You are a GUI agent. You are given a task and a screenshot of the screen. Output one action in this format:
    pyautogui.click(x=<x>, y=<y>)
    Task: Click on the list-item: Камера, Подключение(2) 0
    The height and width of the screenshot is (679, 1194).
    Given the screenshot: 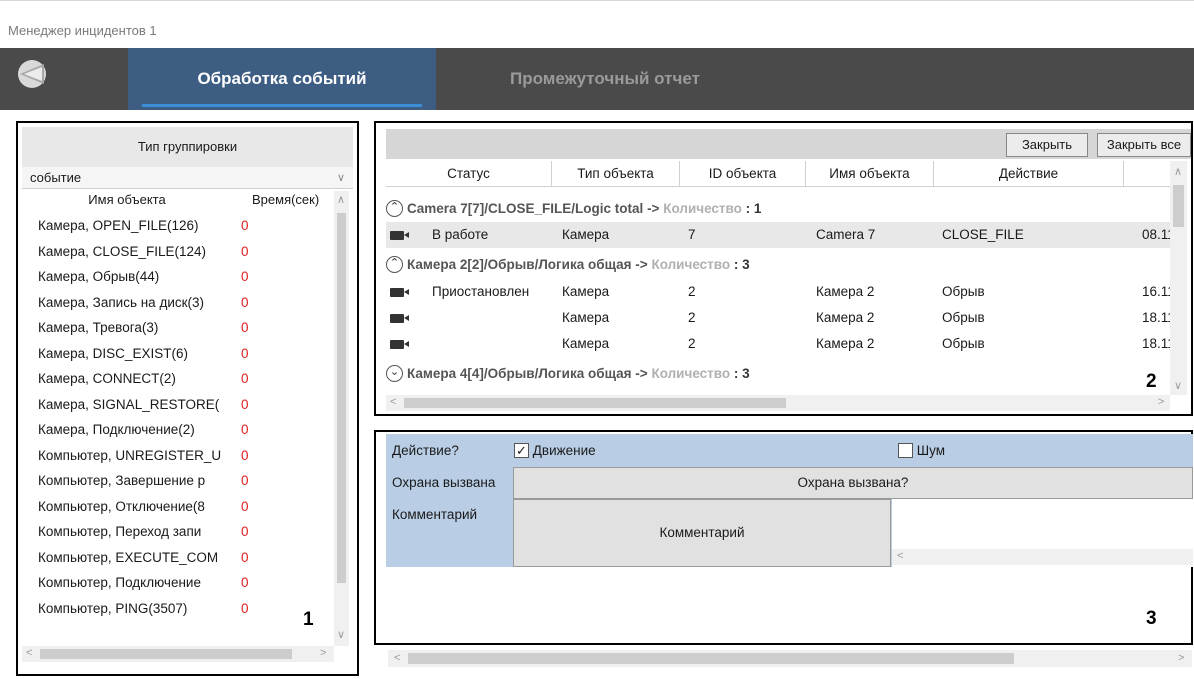 What is the action you would take?
    pyautogui.click(x=178, y=430)
    